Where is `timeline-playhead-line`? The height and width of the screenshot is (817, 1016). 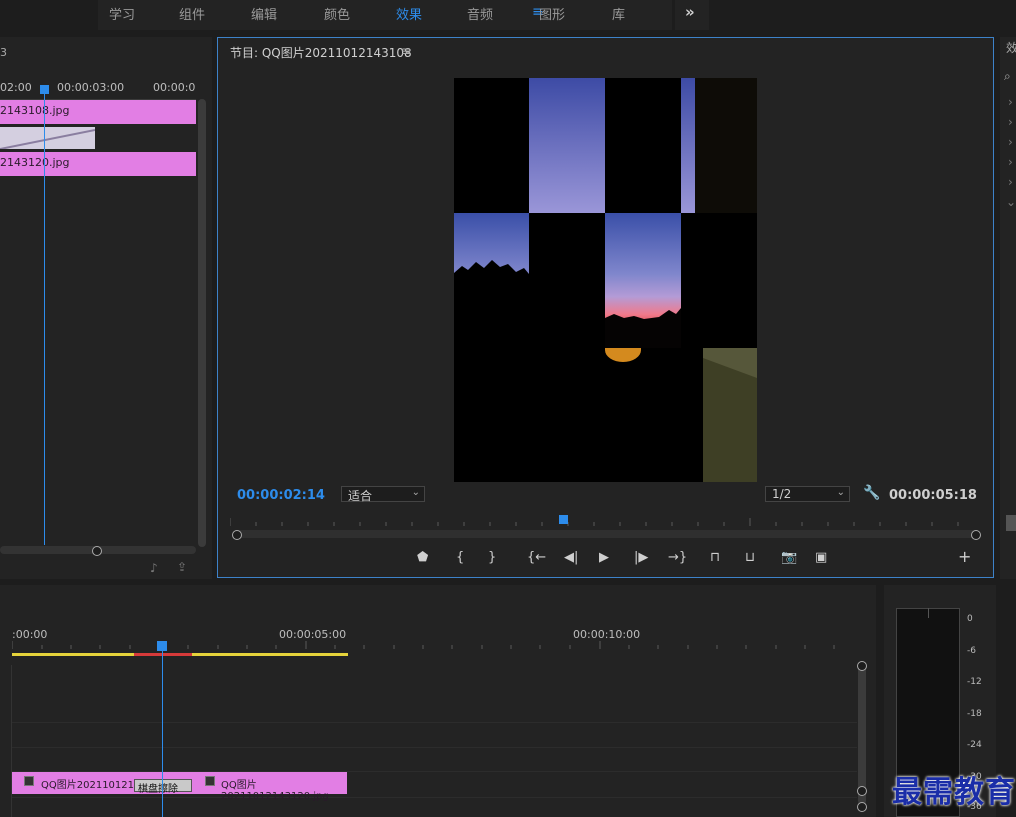 timeline-playhead-line is located at coordinates (162, 732).